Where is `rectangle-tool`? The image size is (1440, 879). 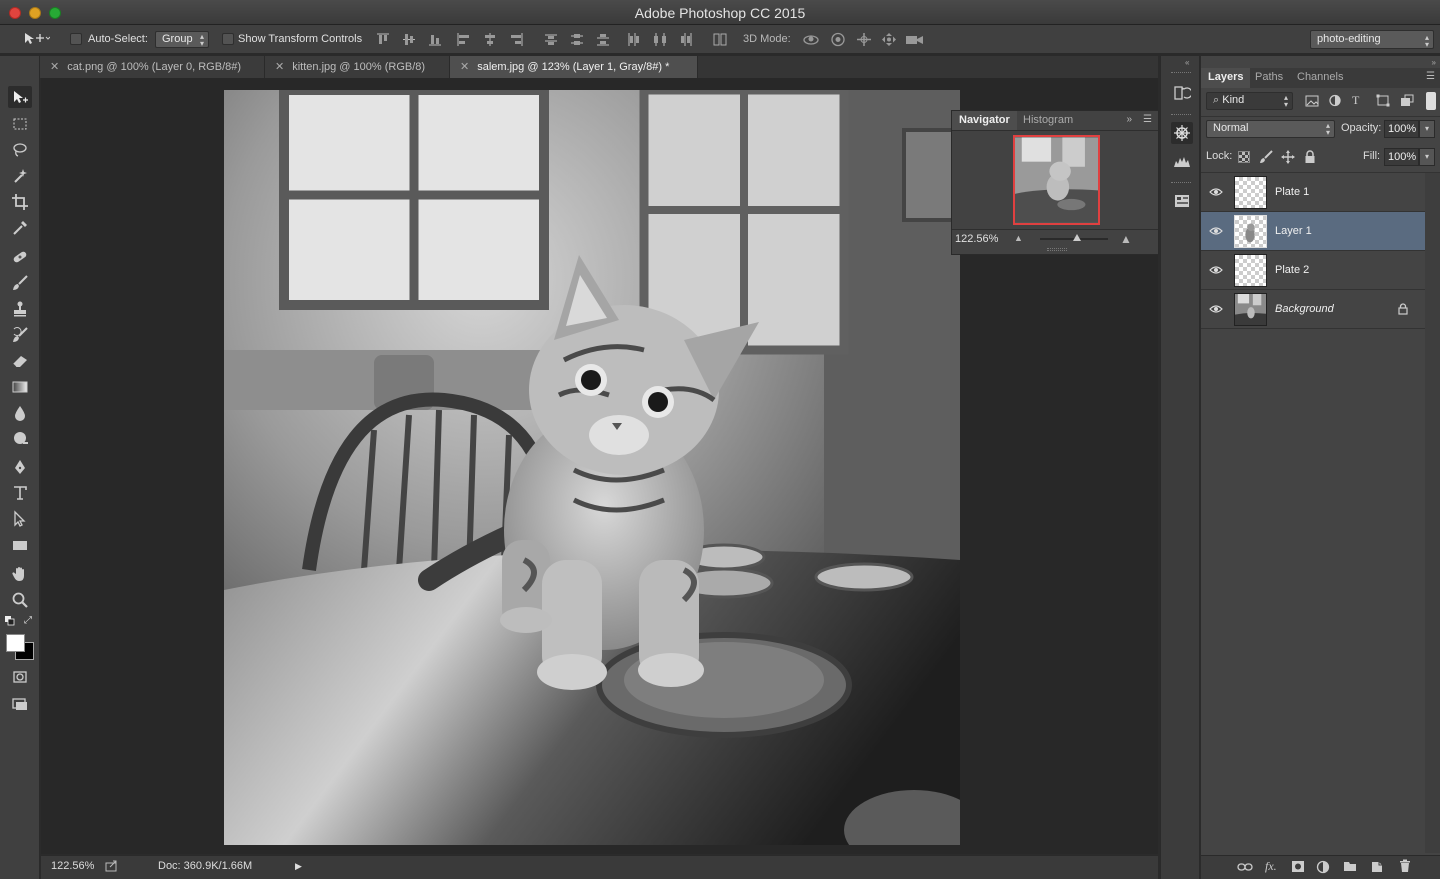
rectangle-tool is located at coordinates (20, 545).